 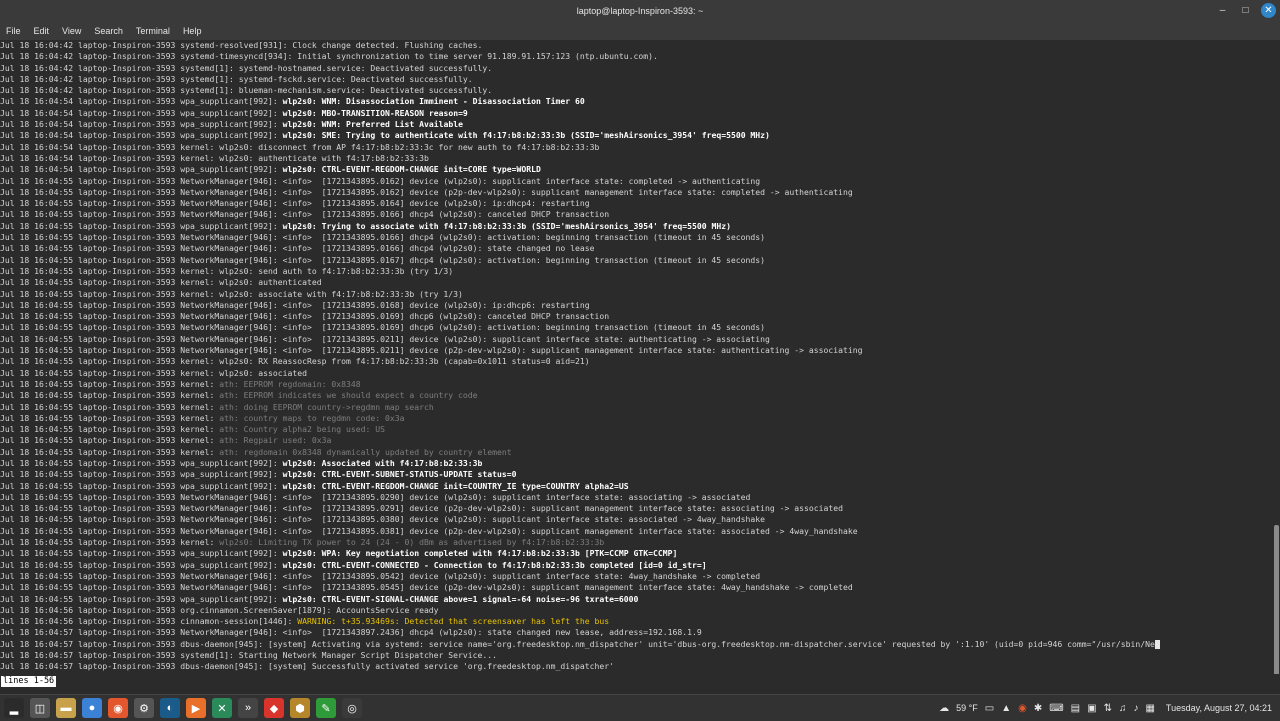 I want to click on timeshift-icon: ◎, so click(x=352, y=708).